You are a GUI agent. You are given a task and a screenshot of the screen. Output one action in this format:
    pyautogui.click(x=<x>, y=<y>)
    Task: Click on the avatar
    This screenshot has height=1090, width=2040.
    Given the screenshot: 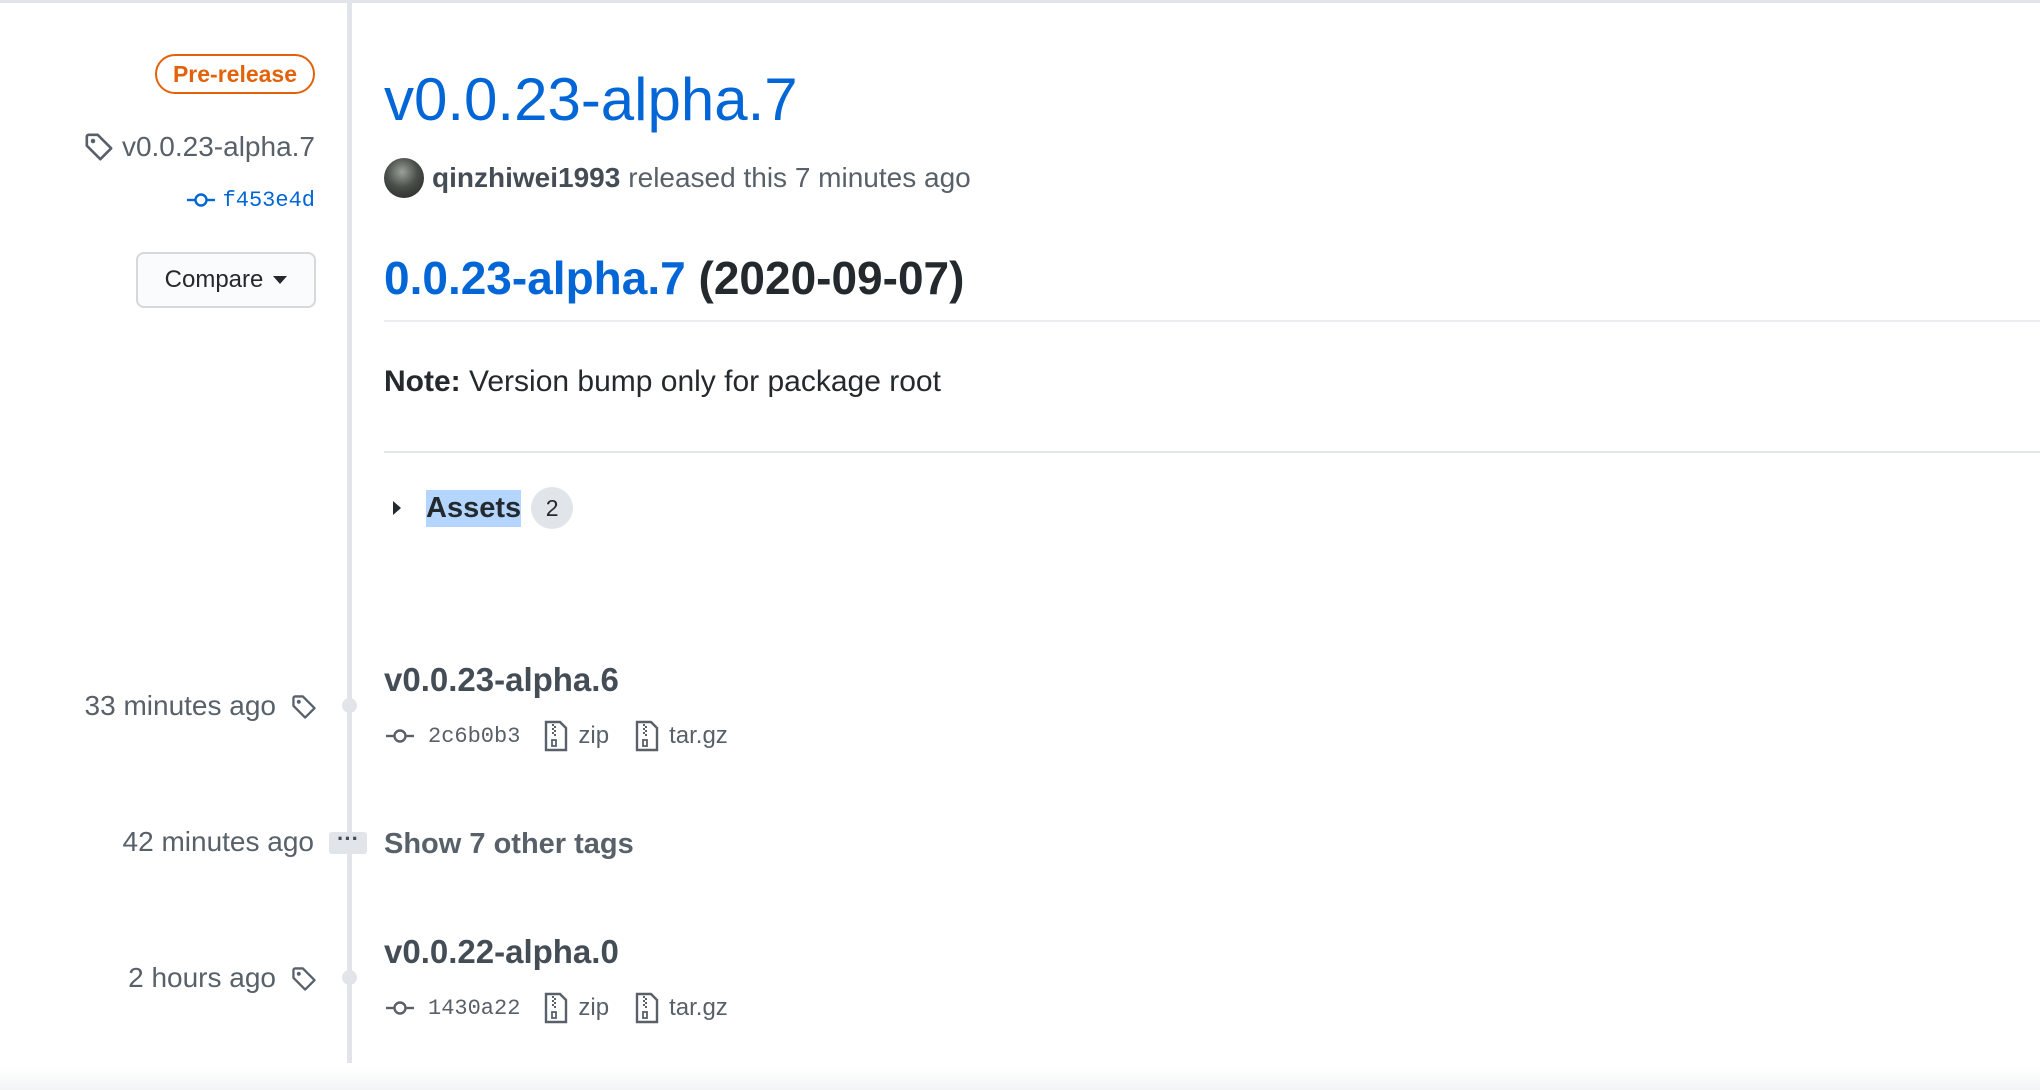 What is the action you would take?
    pyautogui.click(x=404, y=178)
    